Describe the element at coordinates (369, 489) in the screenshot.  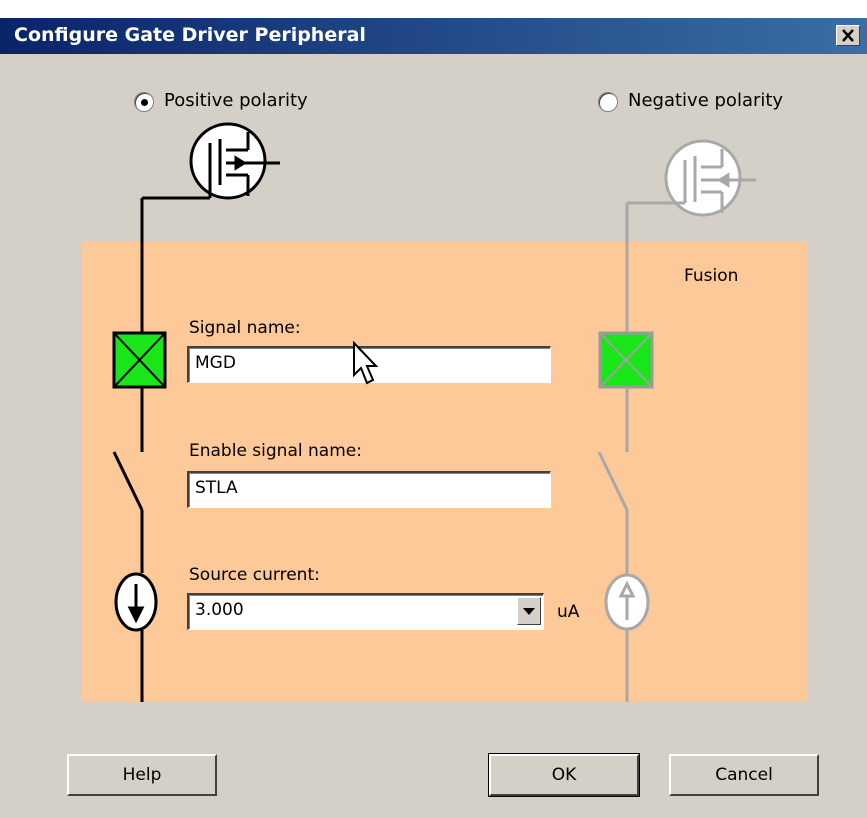
I see `enable-signal-name-input: STLA` at that location.